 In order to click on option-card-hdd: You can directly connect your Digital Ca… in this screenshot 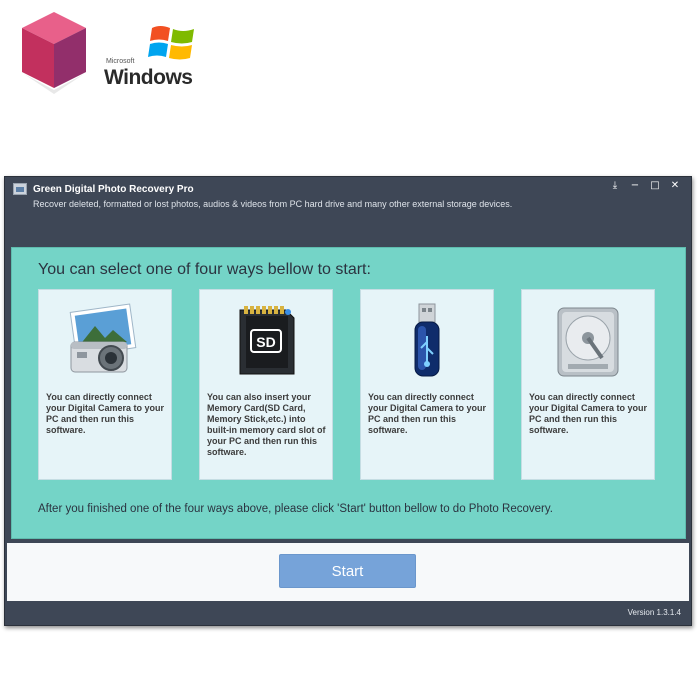, I will do `click(588, 384)`.